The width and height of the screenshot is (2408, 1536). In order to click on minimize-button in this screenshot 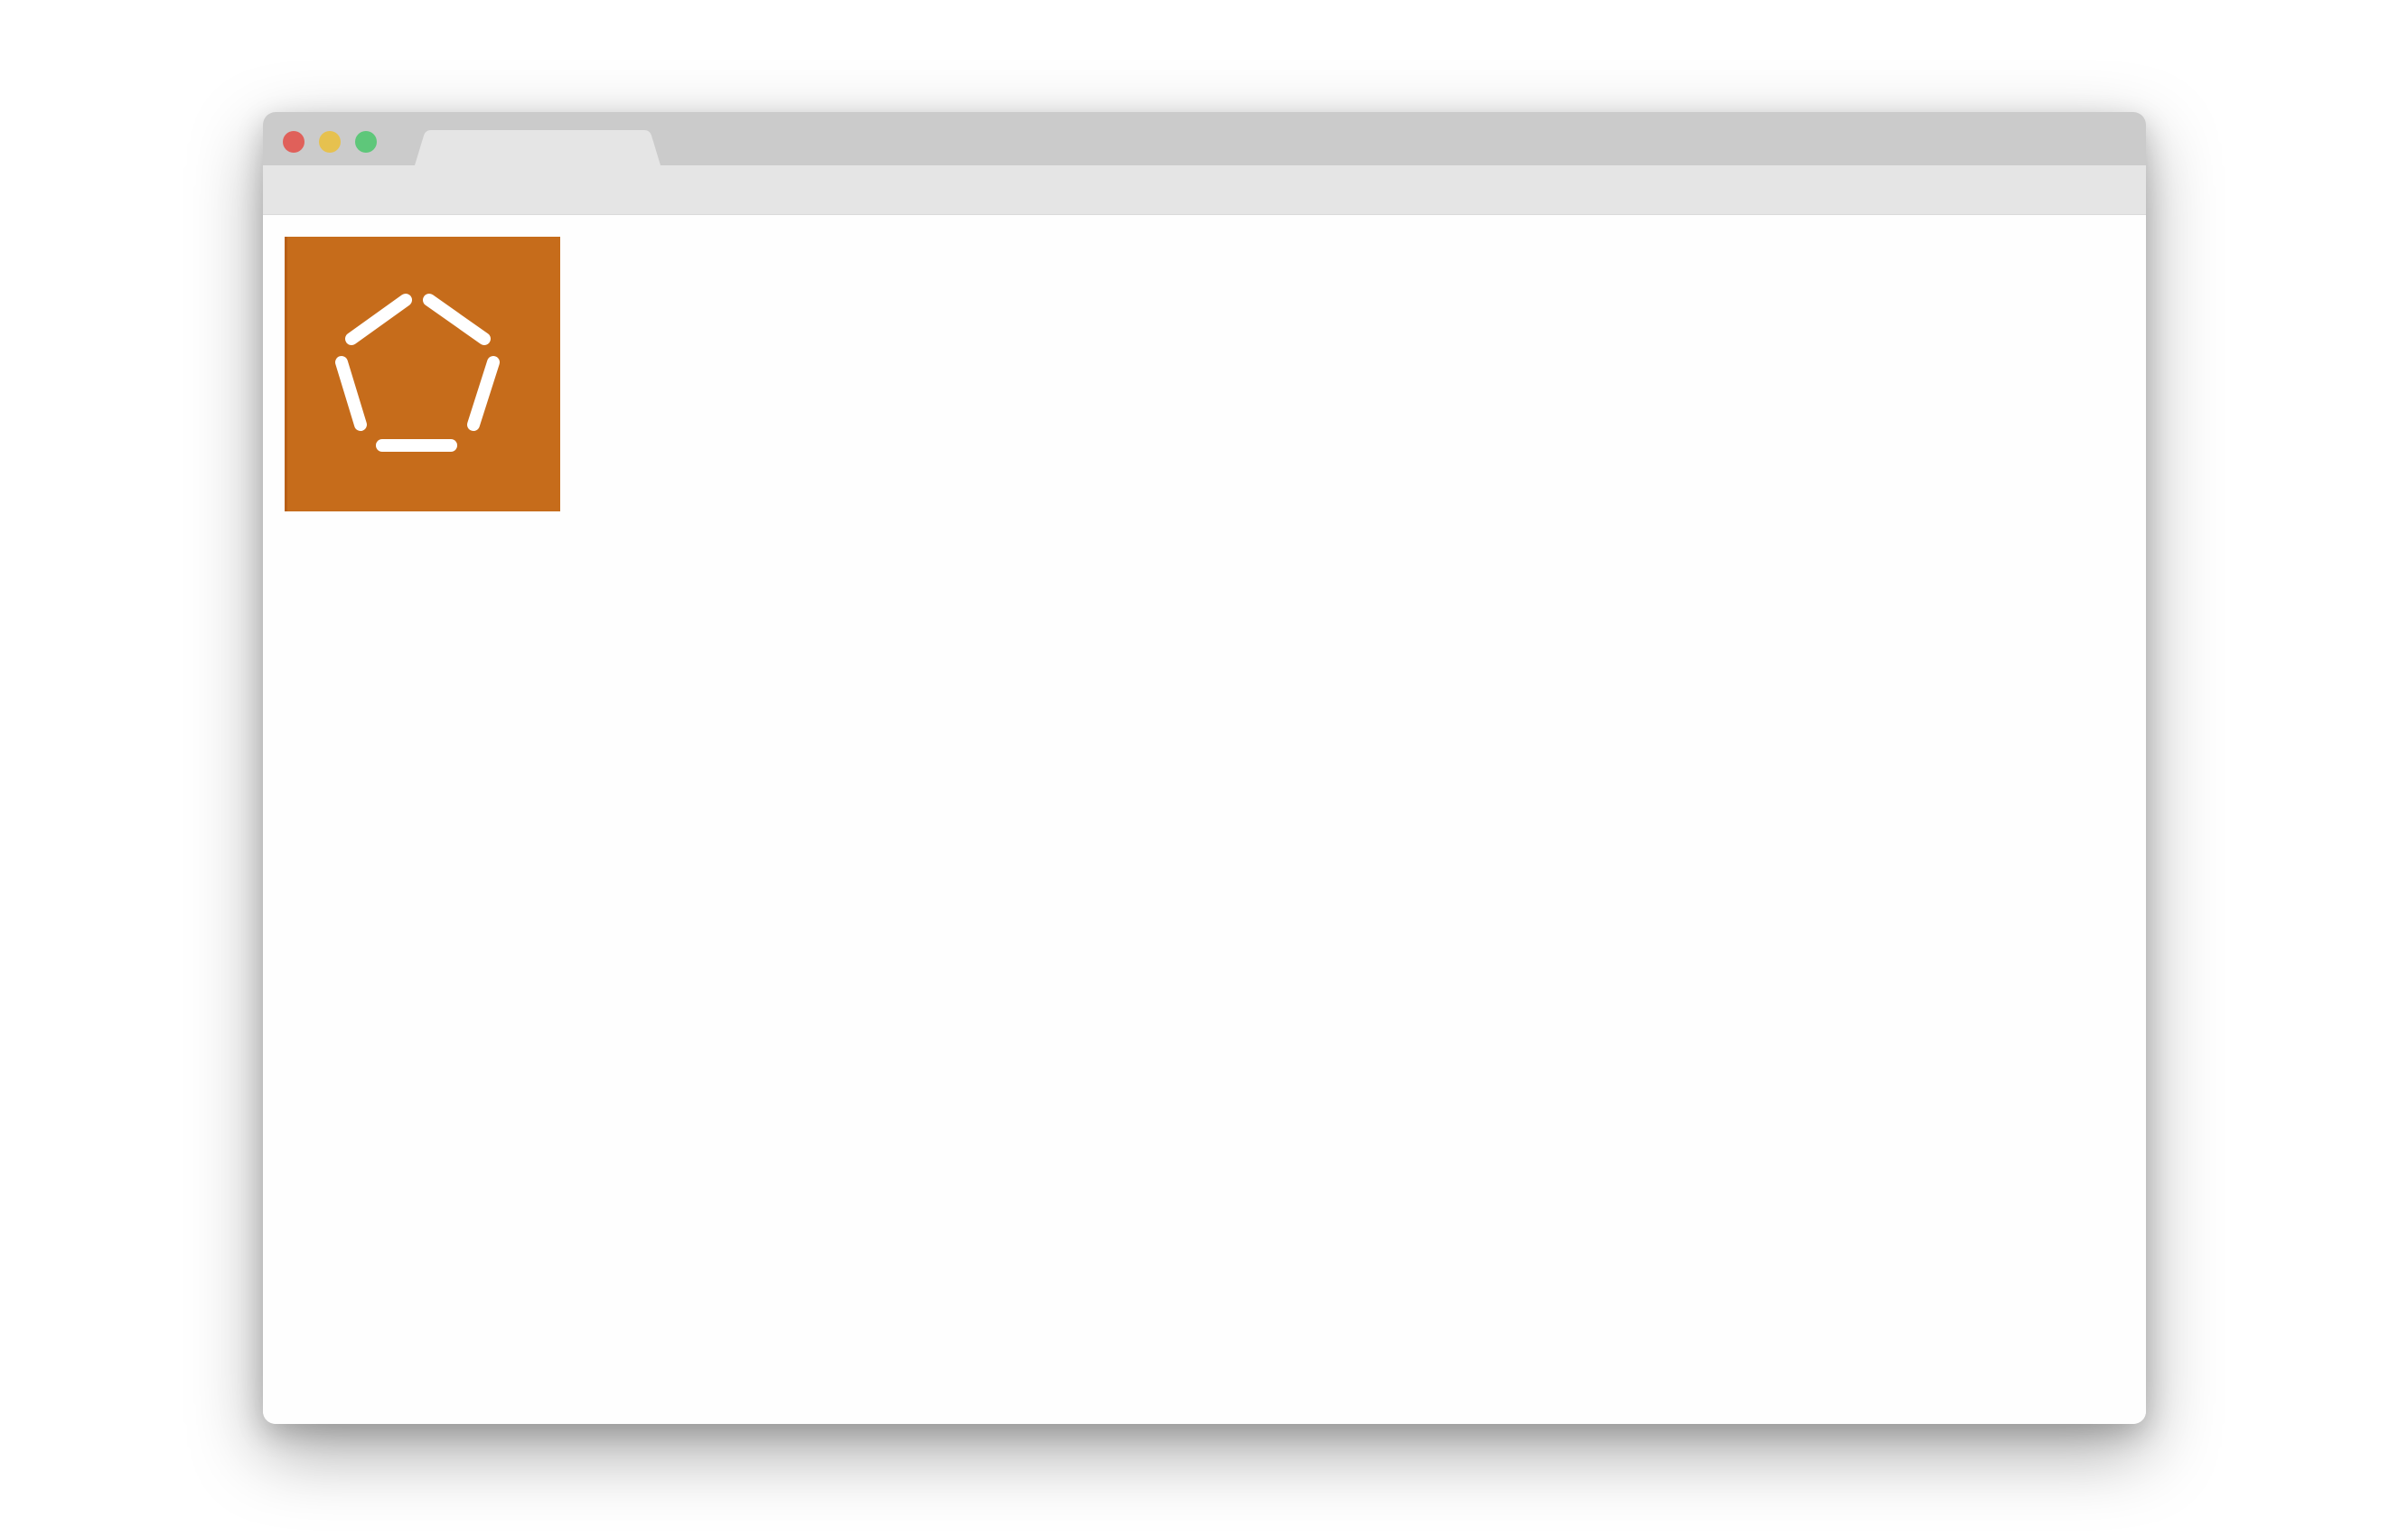, I will do `click(330, 142)`.